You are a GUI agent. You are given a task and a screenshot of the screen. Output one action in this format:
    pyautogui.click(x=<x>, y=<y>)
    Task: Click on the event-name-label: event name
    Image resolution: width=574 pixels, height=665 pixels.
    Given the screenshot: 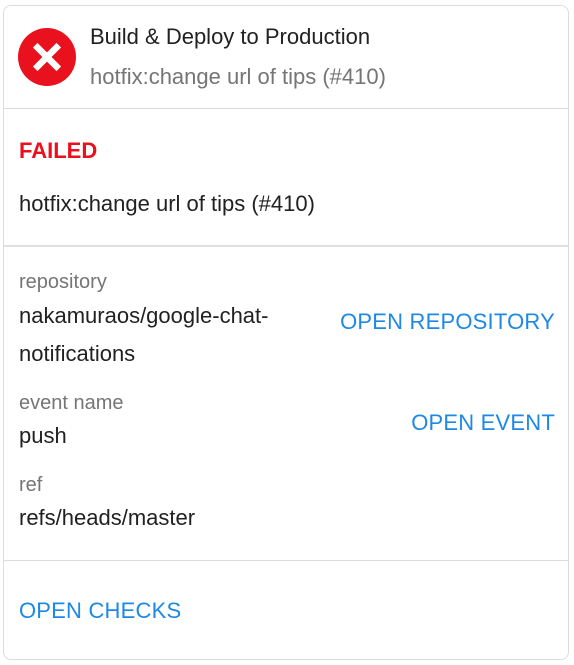 What is the action you would take?
    pyautogui.click(x=71, y=403)
    